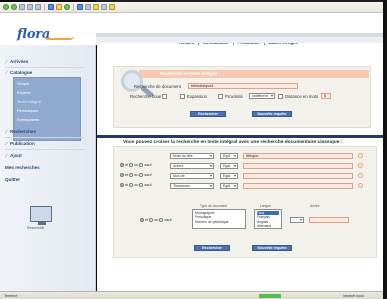  I want to click on annee-heading: Année, so click(315, 206).